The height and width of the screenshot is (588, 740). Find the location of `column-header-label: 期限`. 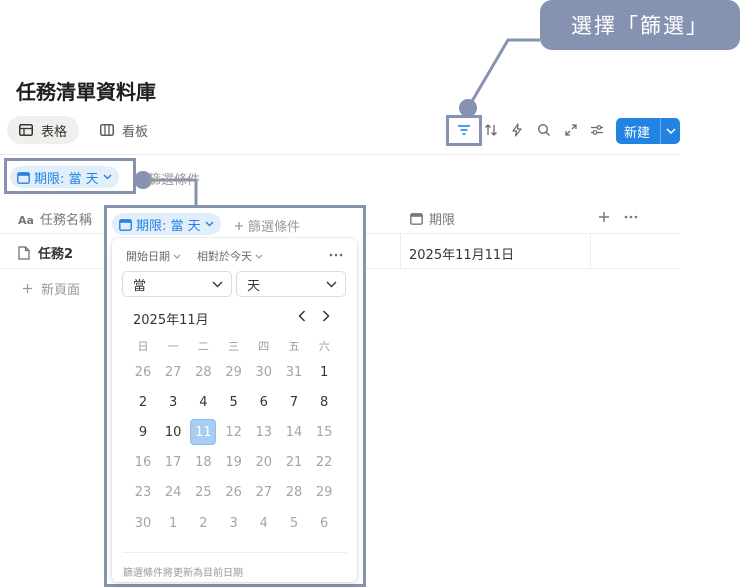

column-header-label: 期限 is located at coordinates (442, 220).